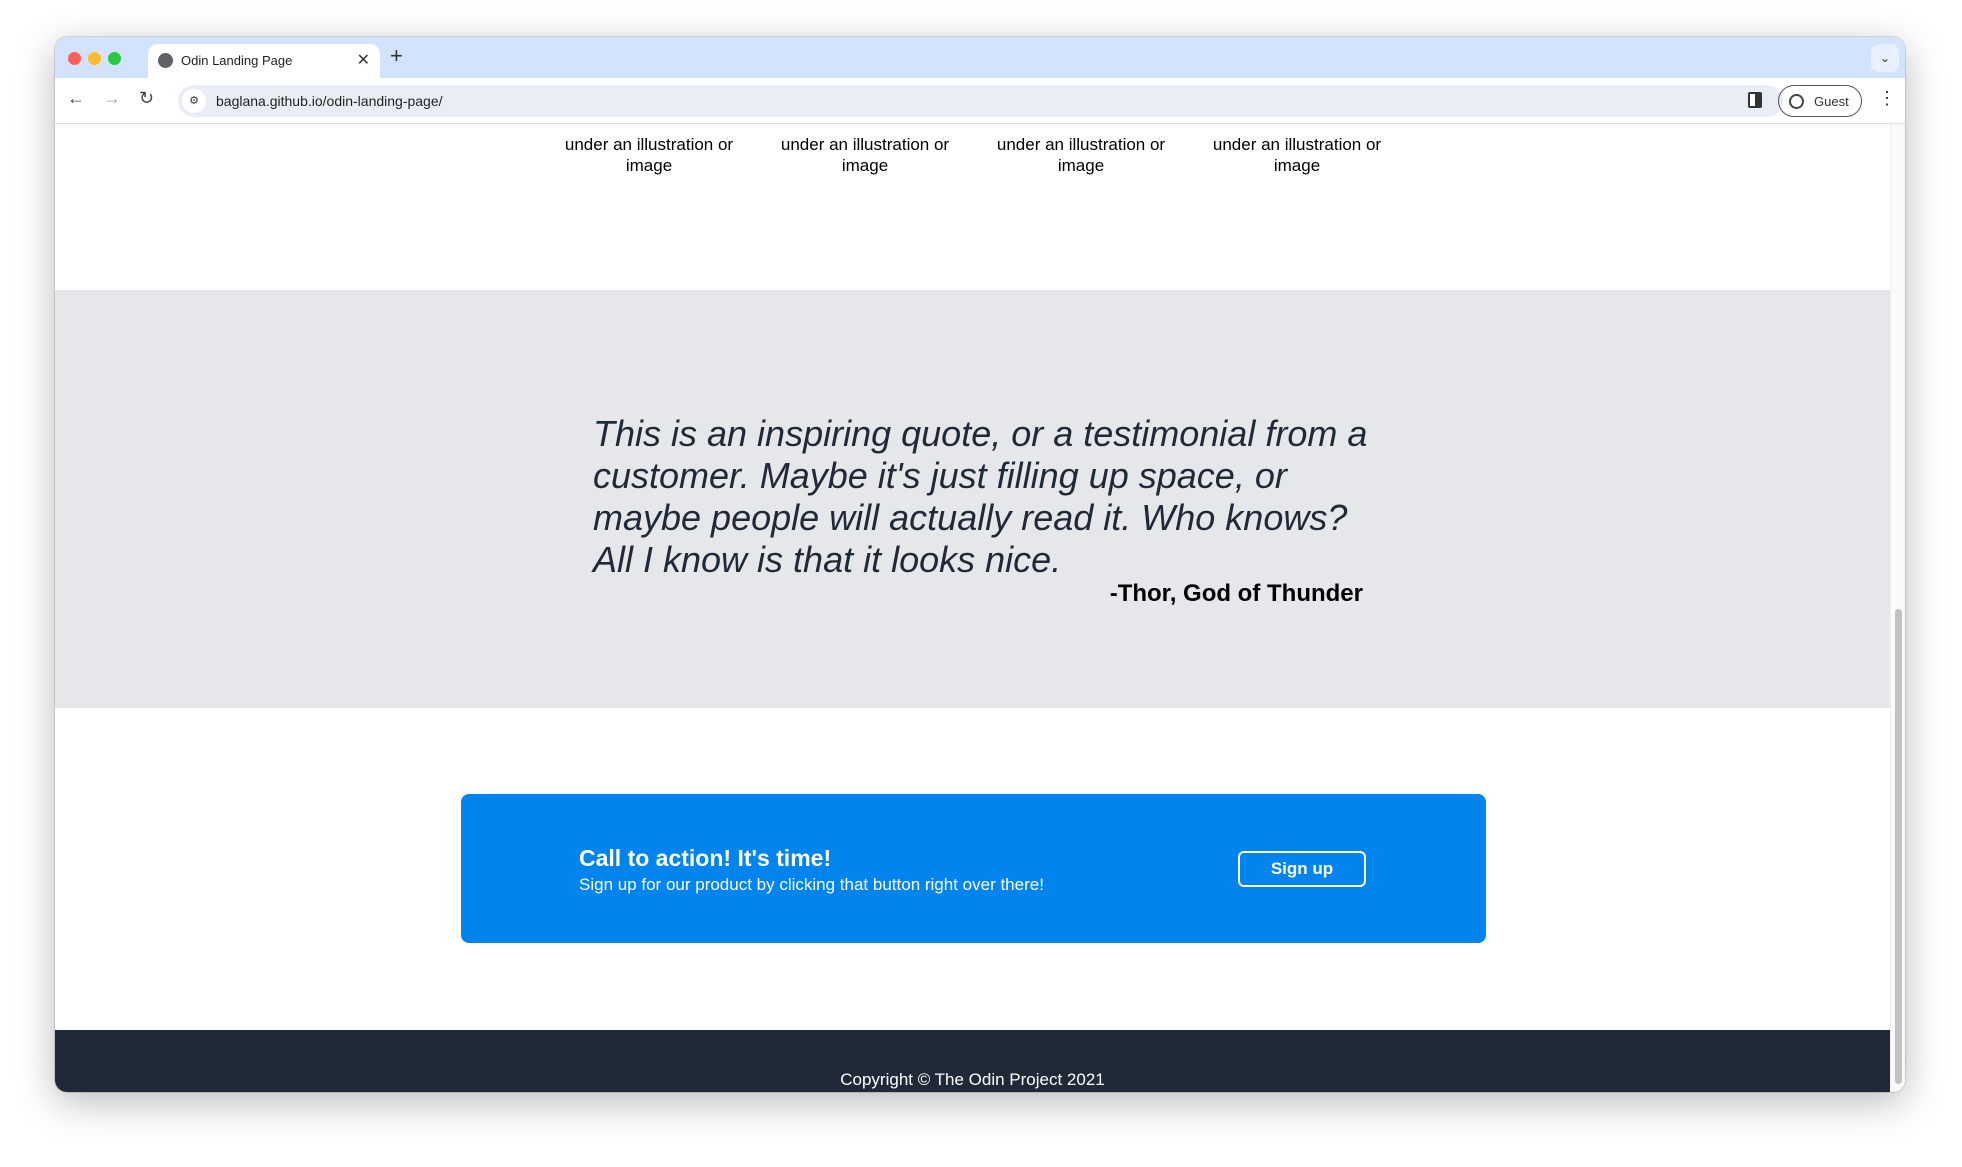  Describe the element at coordinates (1236, 593) in the screenshot. I see `quote-author: -Thor, God of Thunder` at that location.